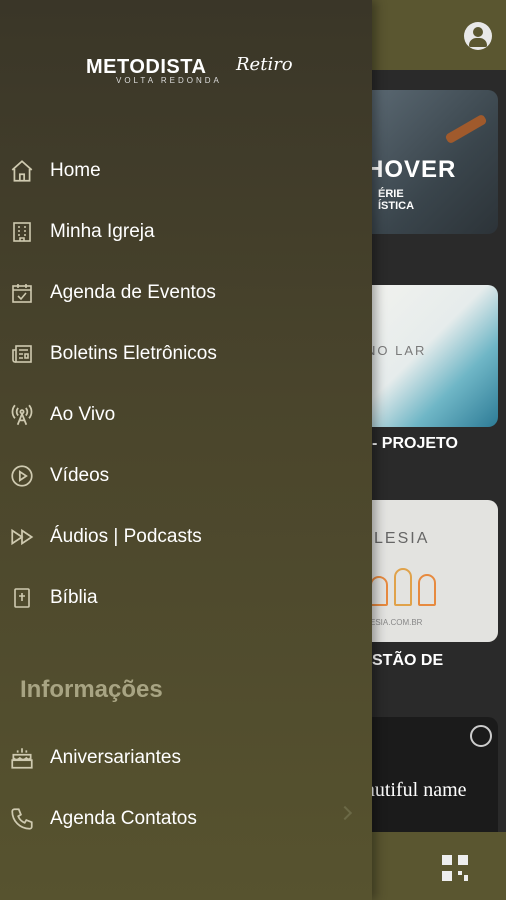 The height and width of the screenshot is (900, 506). Describe the element at coordinates (91, 689) in the screenshot. I see `section-title-informacoes: Informações` at that location.